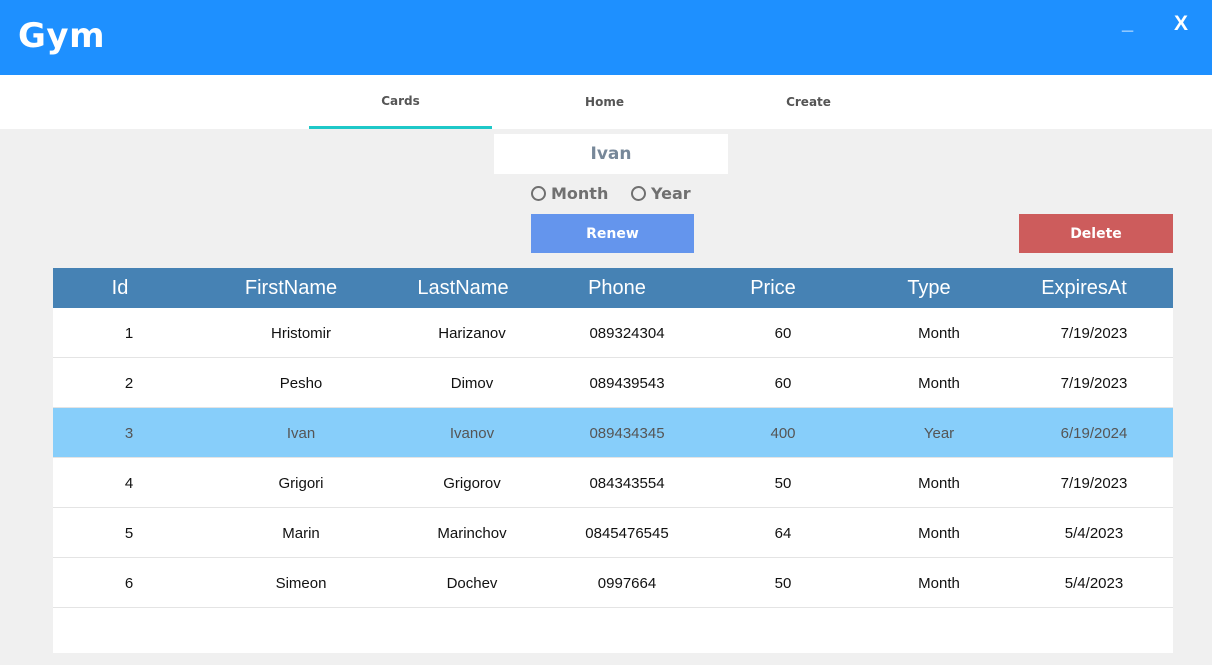 Image resolution: width=1212 pixels, height=665 pixels. What do you see at coordinates (671, 193) in the screenshot?
I see `radio-year-label: Year` at bounding box center [671, 193].